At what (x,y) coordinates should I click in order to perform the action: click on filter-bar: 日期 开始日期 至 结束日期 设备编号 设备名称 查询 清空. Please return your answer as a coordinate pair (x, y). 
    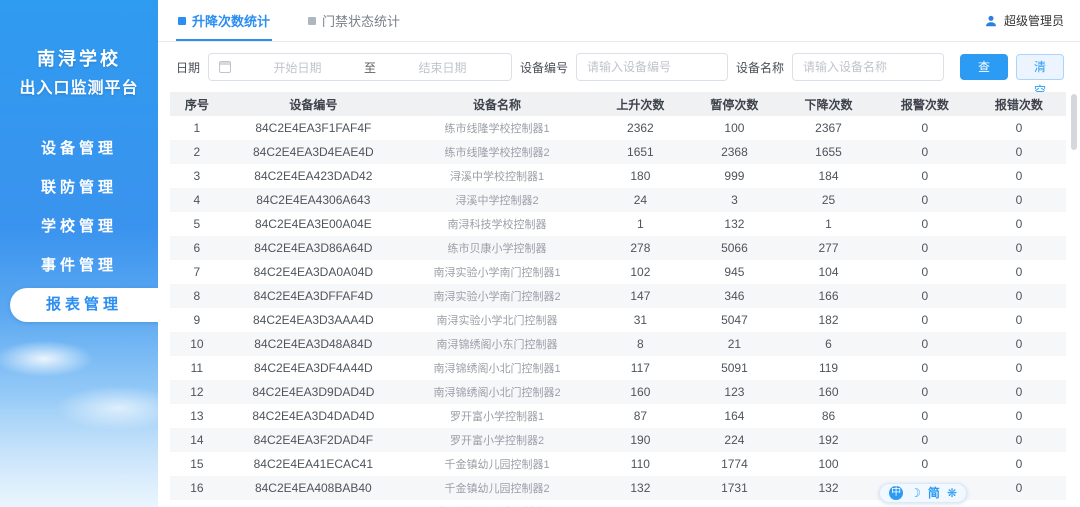
    Looking at the image, I should click on (619, 70).